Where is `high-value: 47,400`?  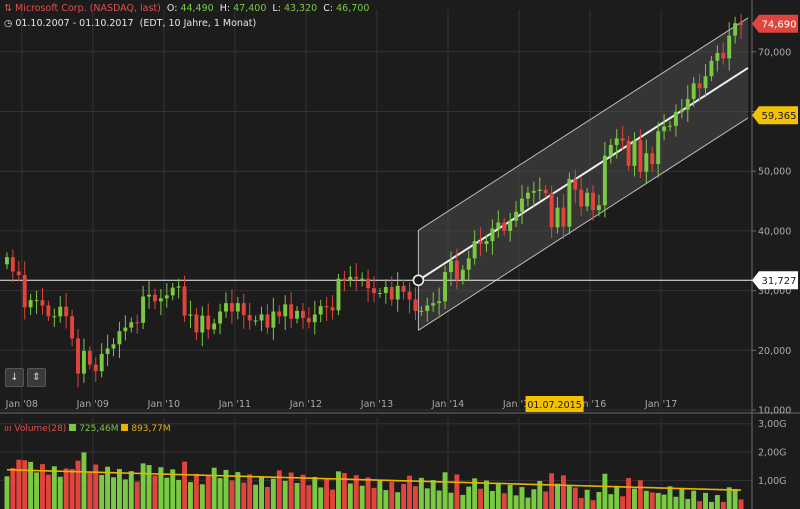 high-value: 47,400 is located at coordinates (250, 8).